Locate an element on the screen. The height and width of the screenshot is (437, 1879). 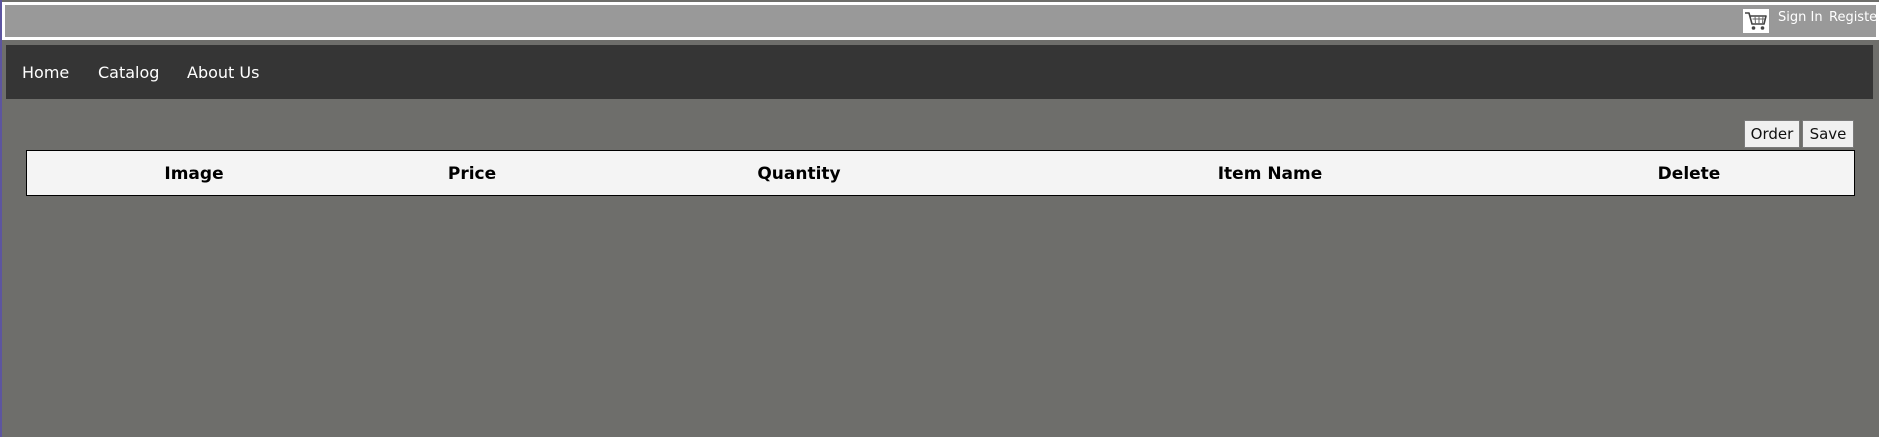
nav-item-about-us: About Us is located at coordinates (223, 72).